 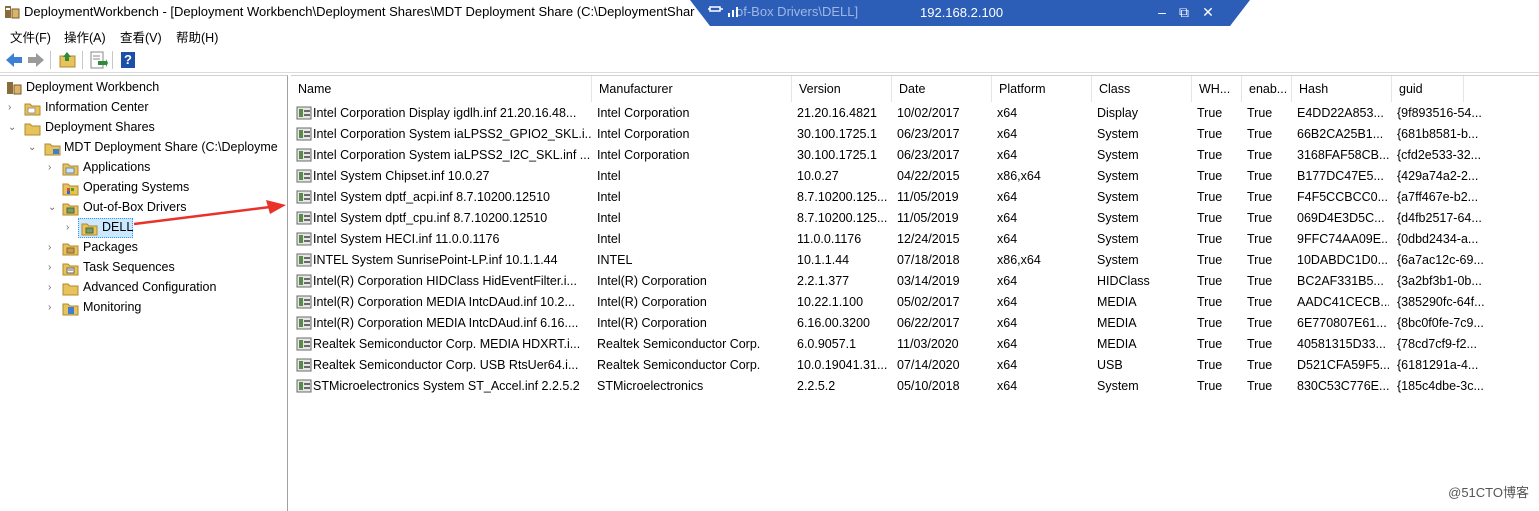 I want to click on drivers-folder-icon, so click(x=70, y=208).